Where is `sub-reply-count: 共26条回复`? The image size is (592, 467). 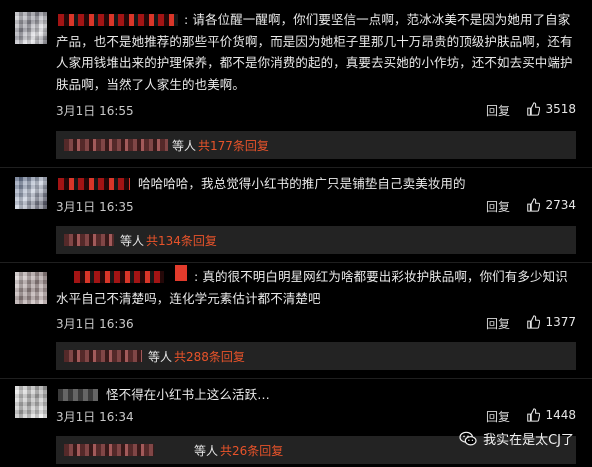
sub-reply-count: 共26条回复 is located at coordinates (251, 451).